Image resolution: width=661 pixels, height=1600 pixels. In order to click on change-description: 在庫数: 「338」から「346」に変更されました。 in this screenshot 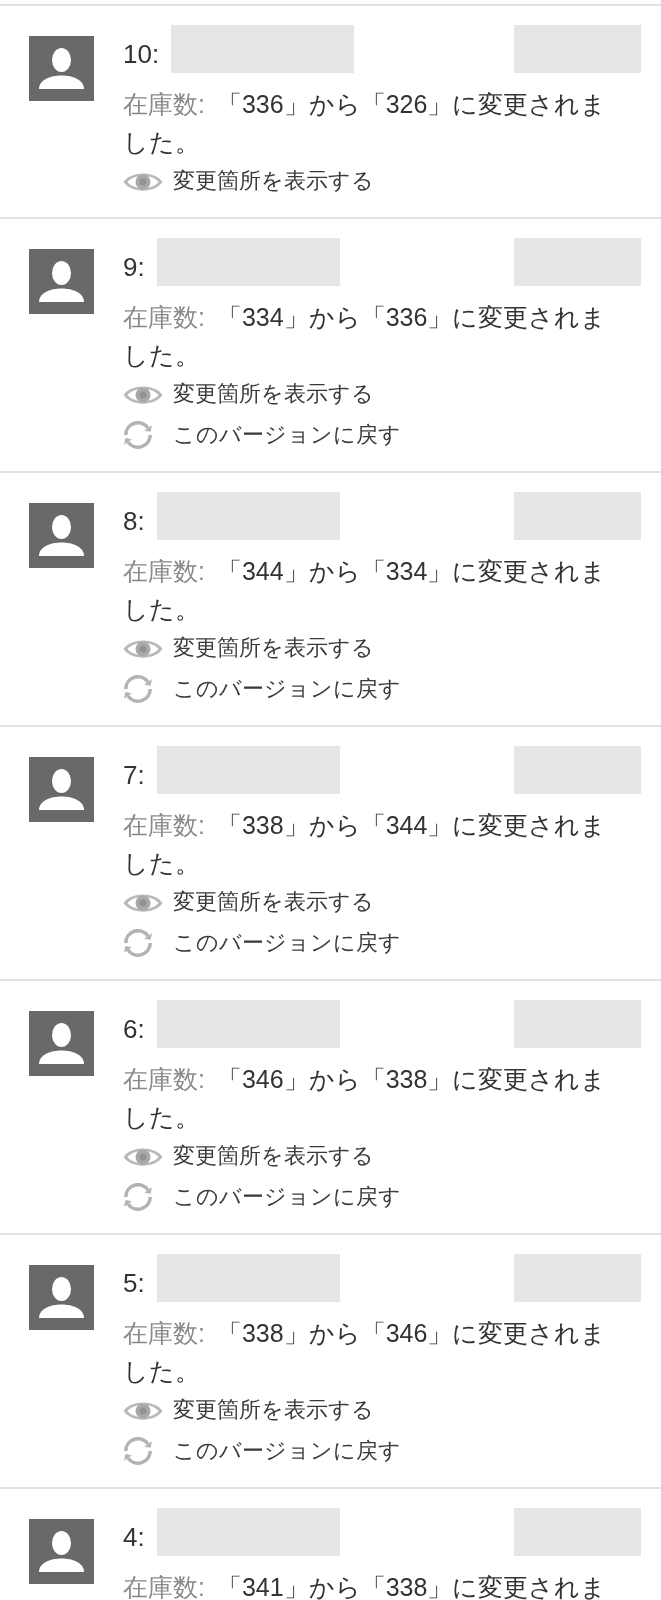, I will do `click(365, 1352)`.